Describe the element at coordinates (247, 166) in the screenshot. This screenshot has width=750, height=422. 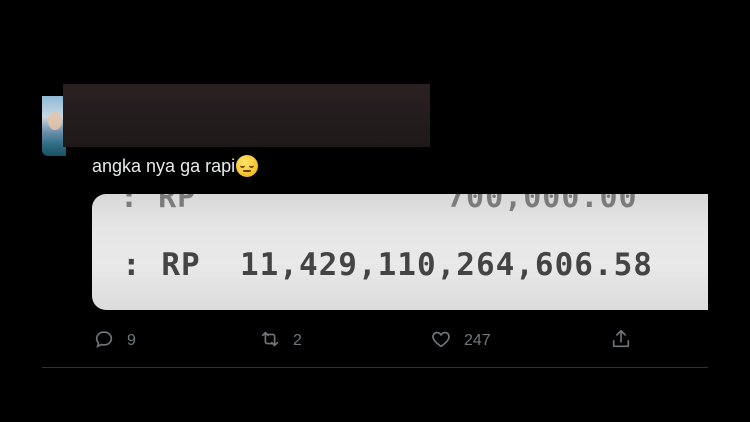
I see `pensive-face-emoji-icon` at that location.